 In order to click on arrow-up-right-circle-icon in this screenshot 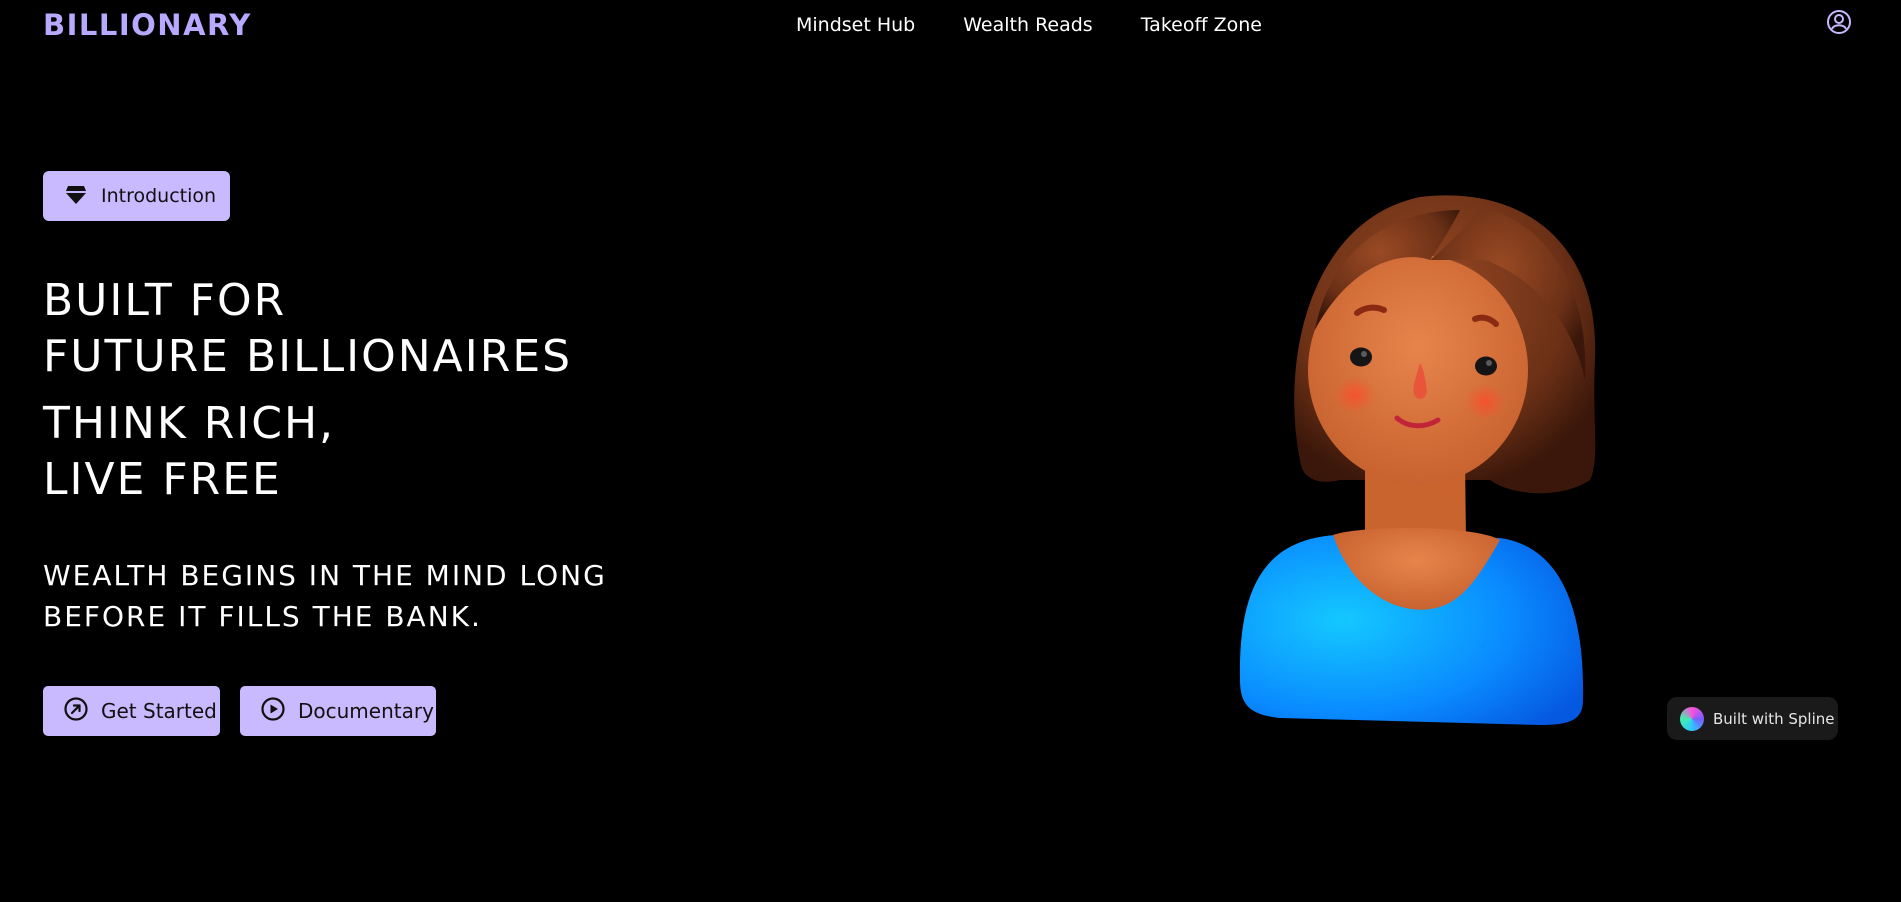, I will do `click(82, 711)`.